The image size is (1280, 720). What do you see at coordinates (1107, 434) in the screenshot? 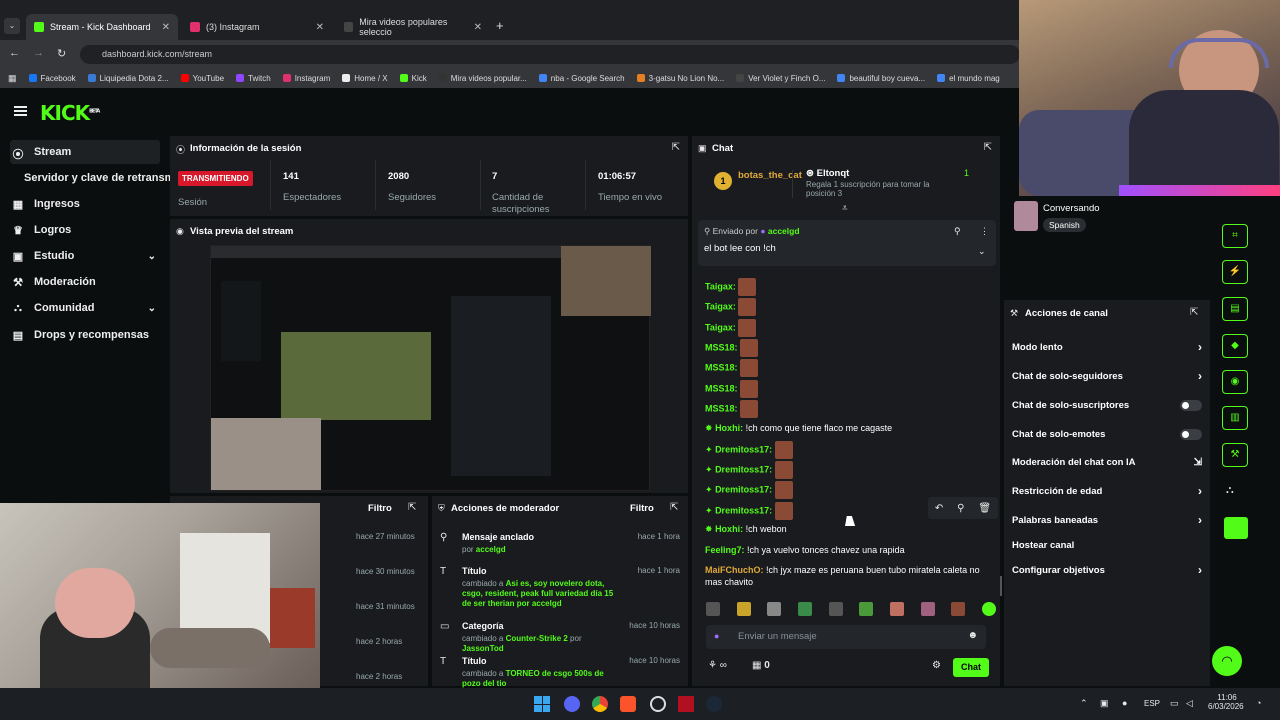
I see `channel-action-item: Chat de solo-emotes` at bounding box center [1107, 434].